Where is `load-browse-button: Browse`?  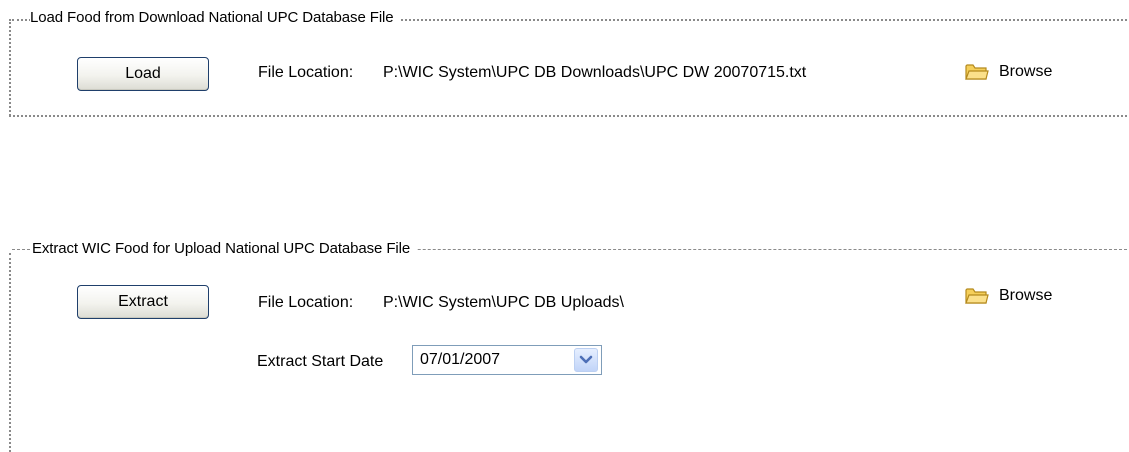 load-browse-button: Browse is located at coordinates (1008, 72).